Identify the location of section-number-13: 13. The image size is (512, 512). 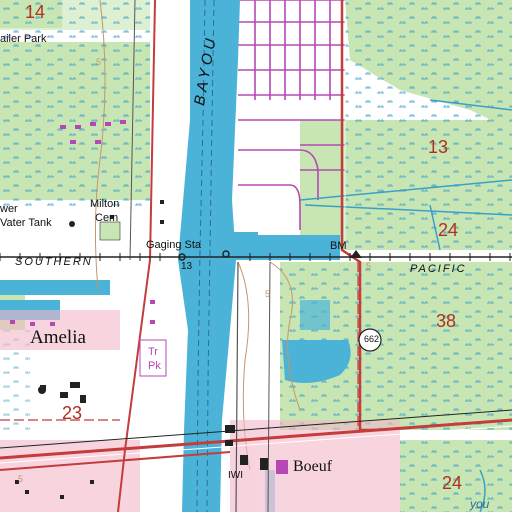
(438, 147).